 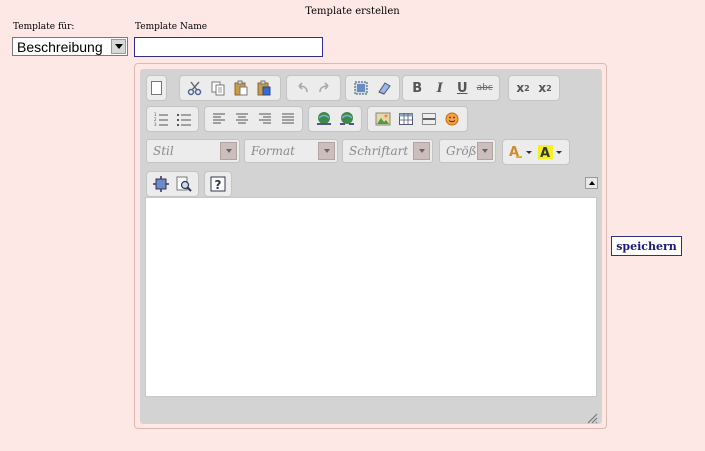 I want to click on superscript-digit: 2, so click(x=549, y=88).